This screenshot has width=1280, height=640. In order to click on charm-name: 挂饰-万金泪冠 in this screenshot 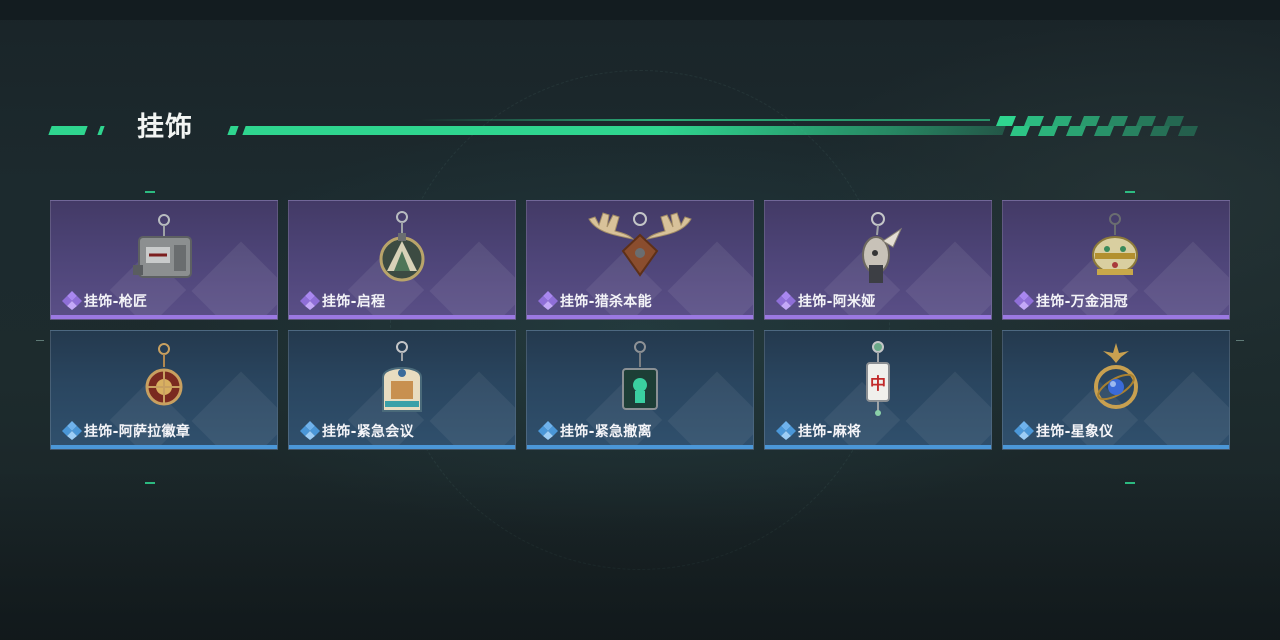, I will do `click(1082, 302)`.